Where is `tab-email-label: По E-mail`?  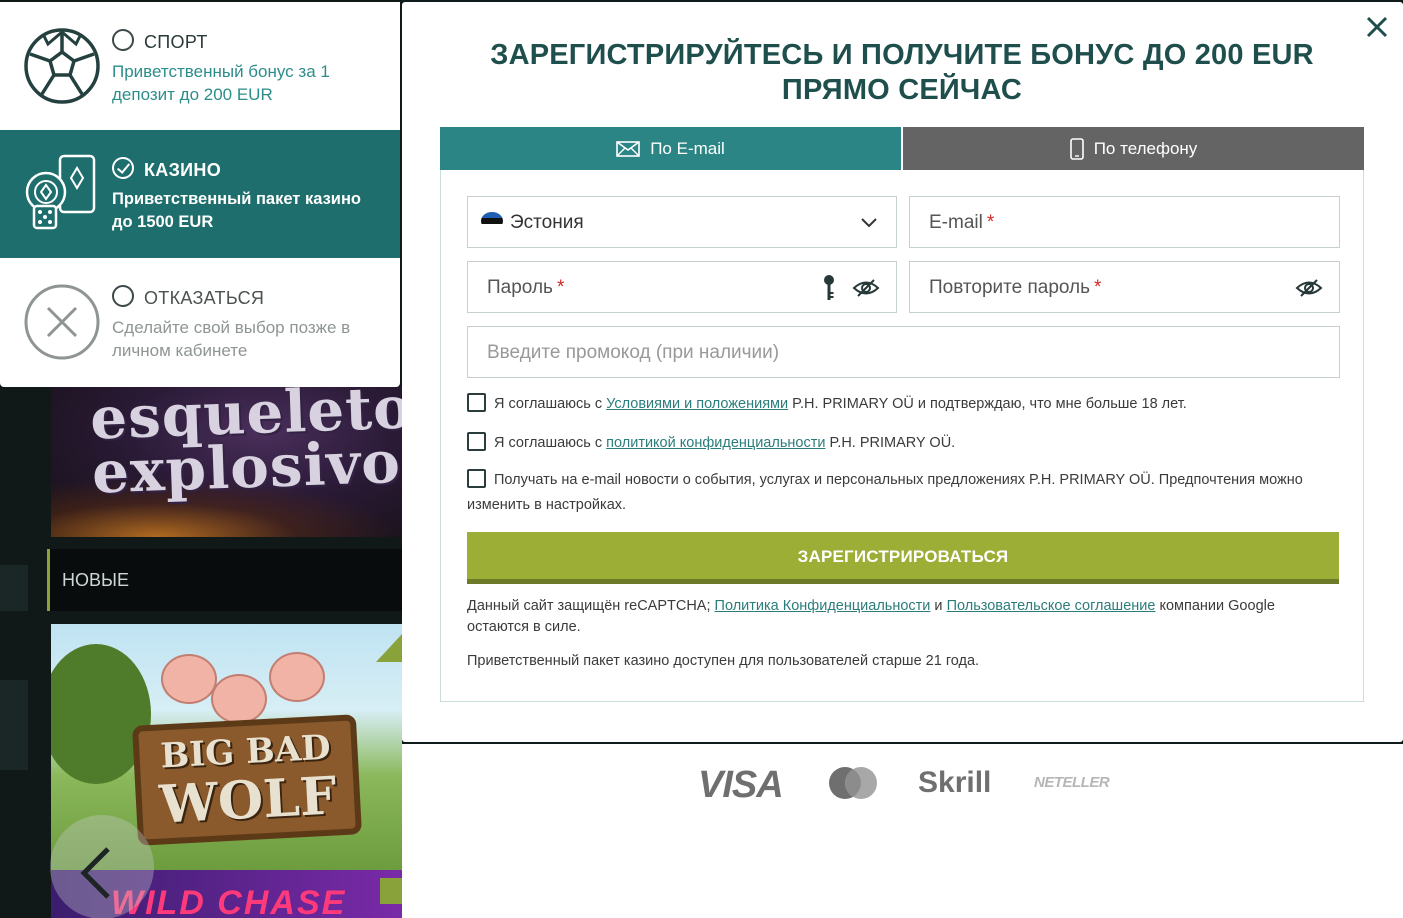 tab-email-label: По E-mail is located at coordinates (687, 148).